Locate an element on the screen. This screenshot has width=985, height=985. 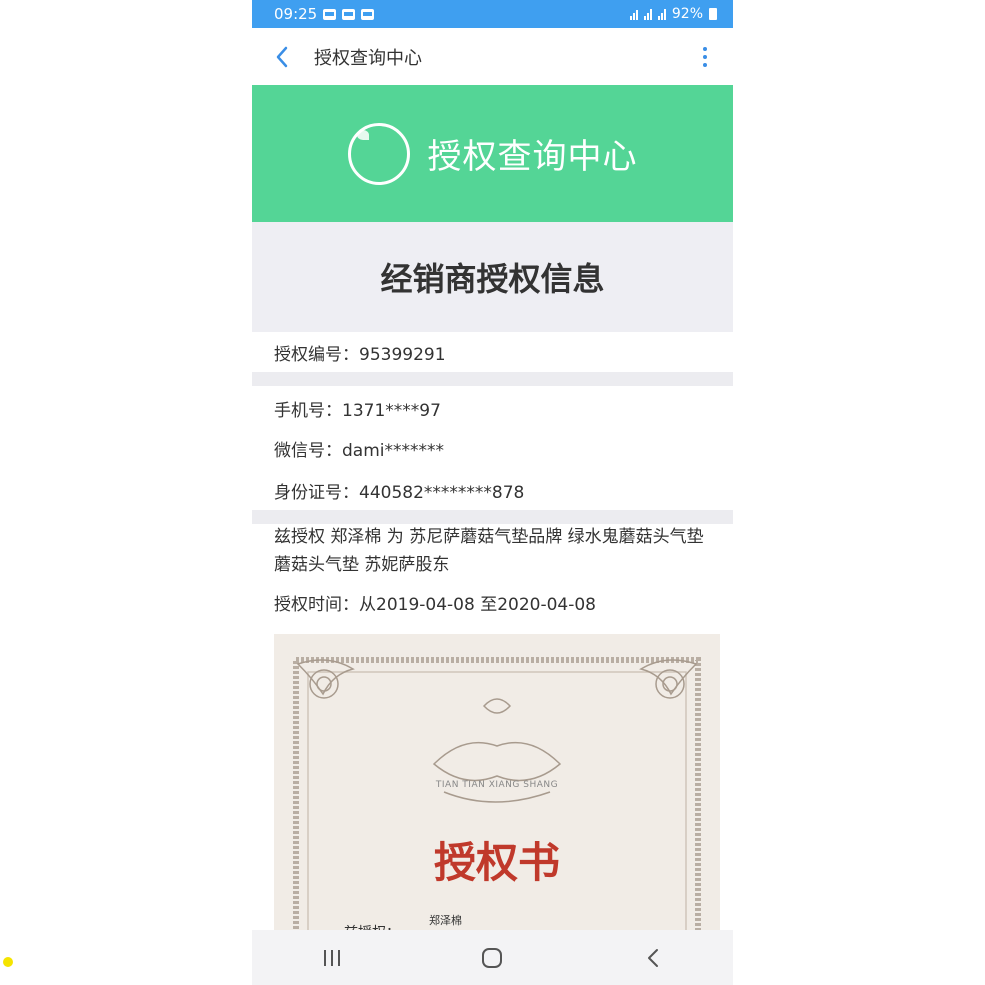
certificate-brand: TIAN TIAN XIANG SHANG is located at coordinates (497, 785).